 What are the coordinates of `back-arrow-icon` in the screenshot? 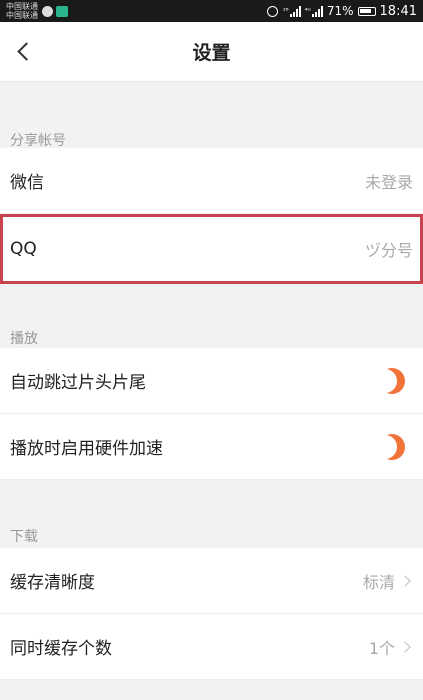 It's located at (26, 52).